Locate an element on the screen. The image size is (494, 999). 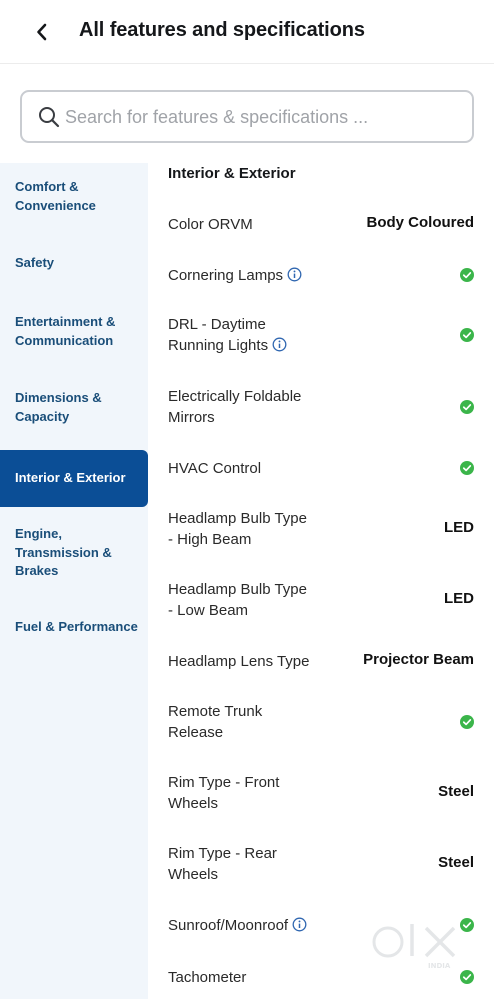
spec-label-line: DRL - Daytime is located at coordinates (227, 324).